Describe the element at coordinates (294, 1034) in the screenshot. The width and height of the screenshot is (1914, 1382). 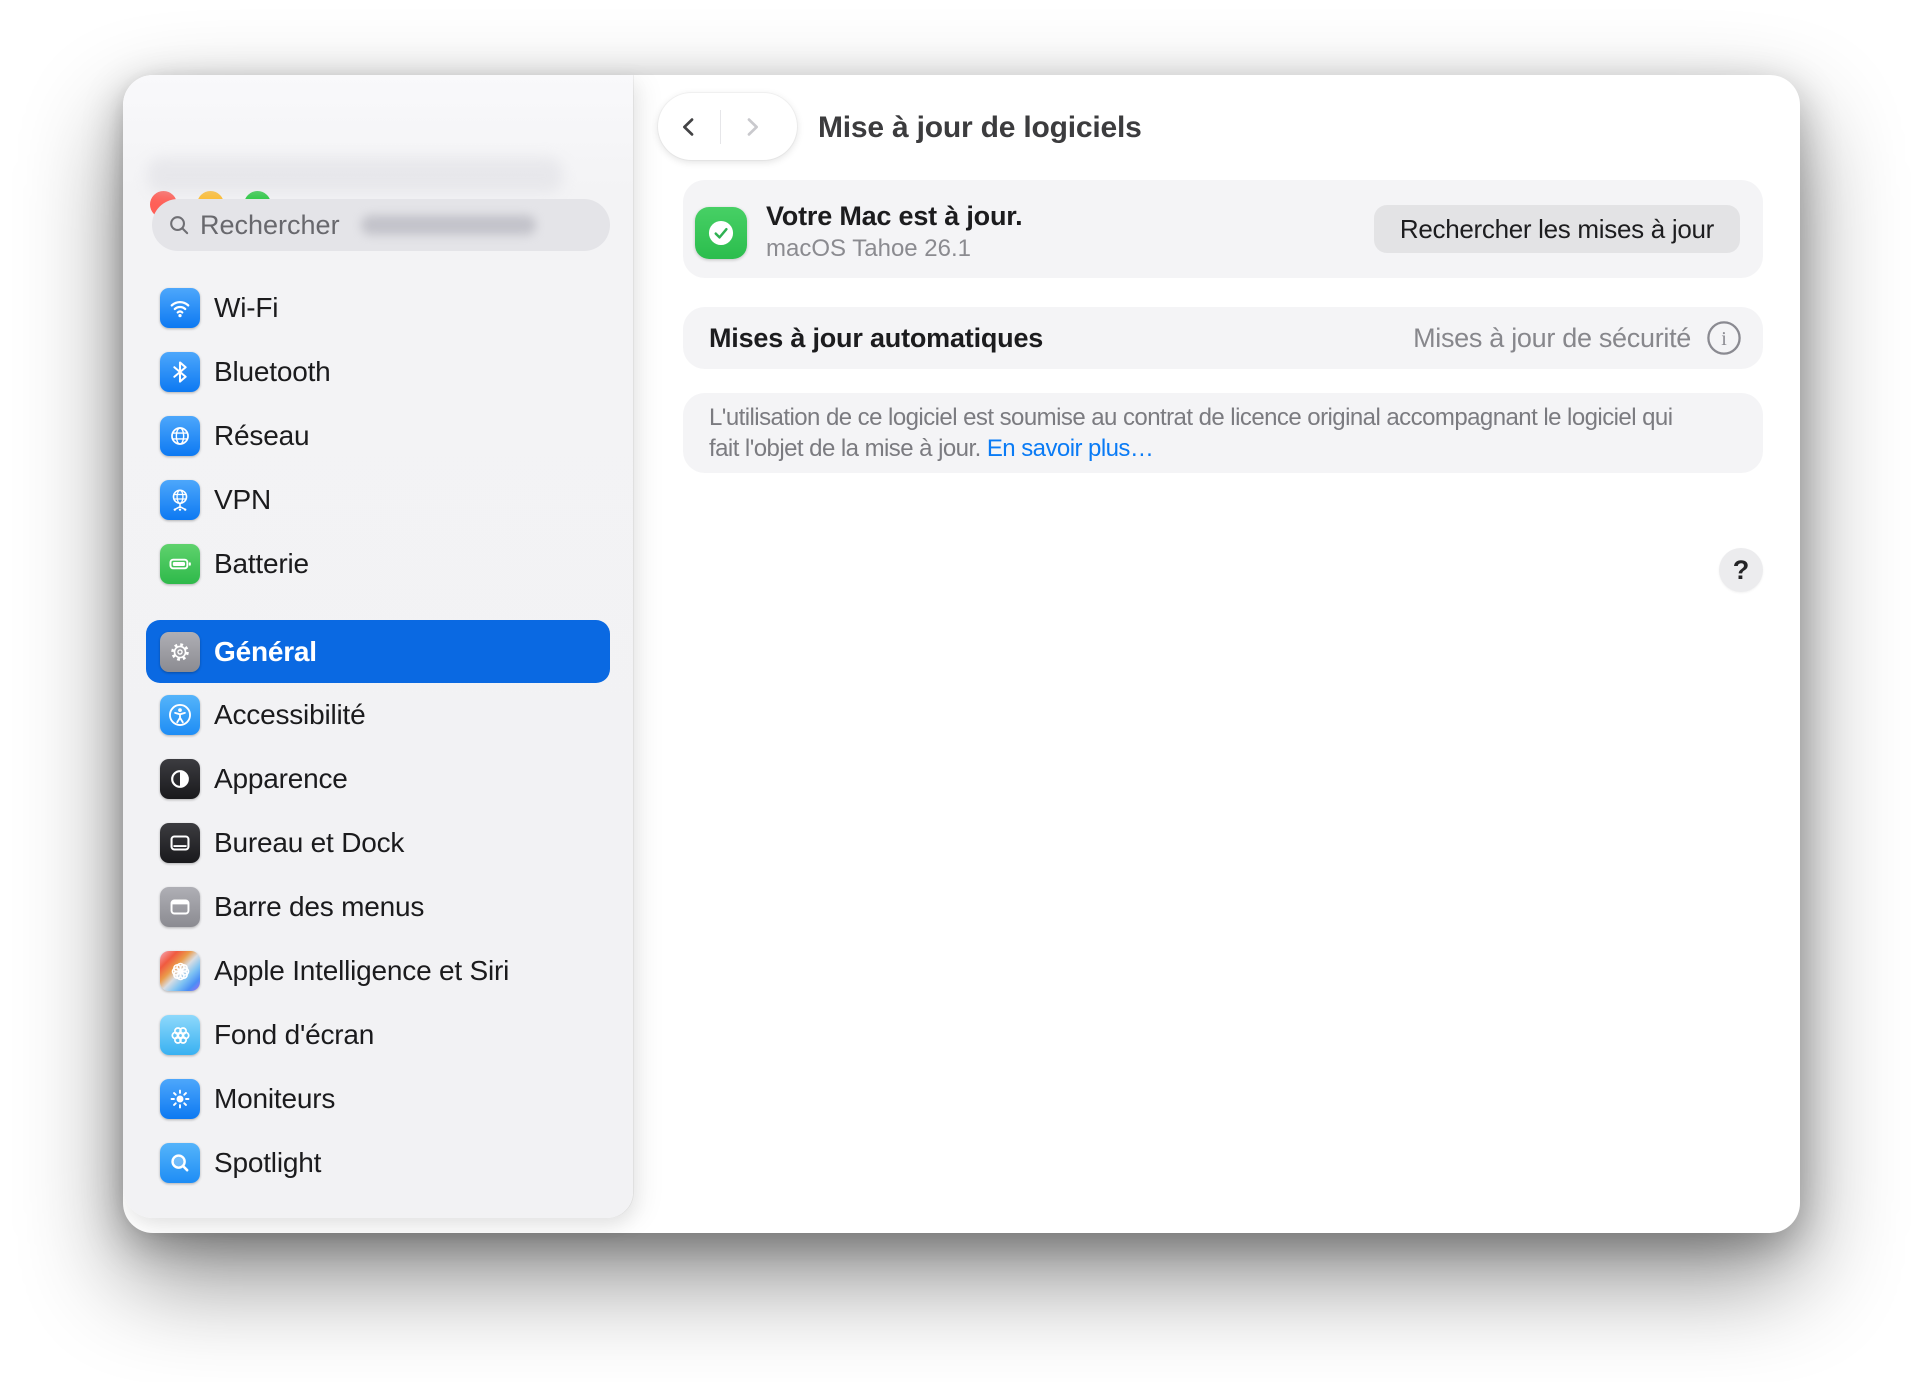
I see `sidebar-item-label: Fond d'écran` at that location.